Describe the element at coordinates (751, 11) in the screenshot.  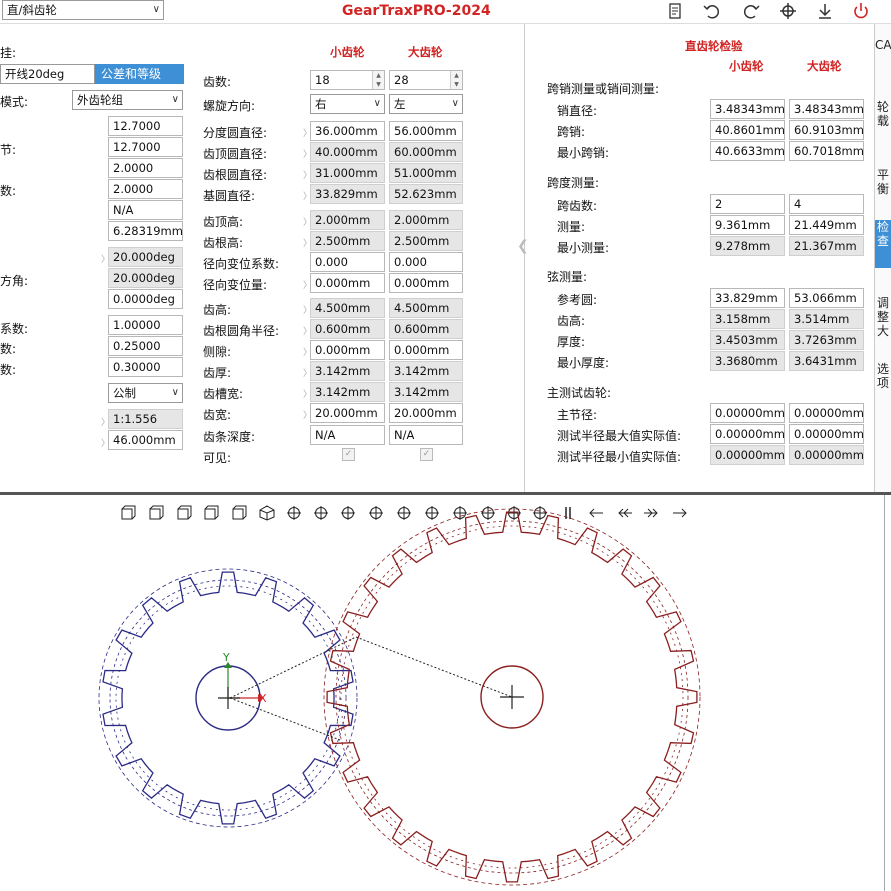
I see `redo-icon` at that location.